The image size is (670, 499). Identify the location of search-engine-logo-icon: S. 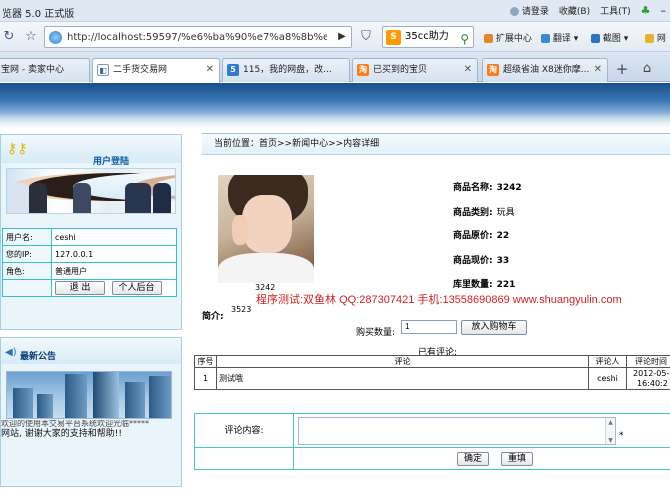
(393, 37).